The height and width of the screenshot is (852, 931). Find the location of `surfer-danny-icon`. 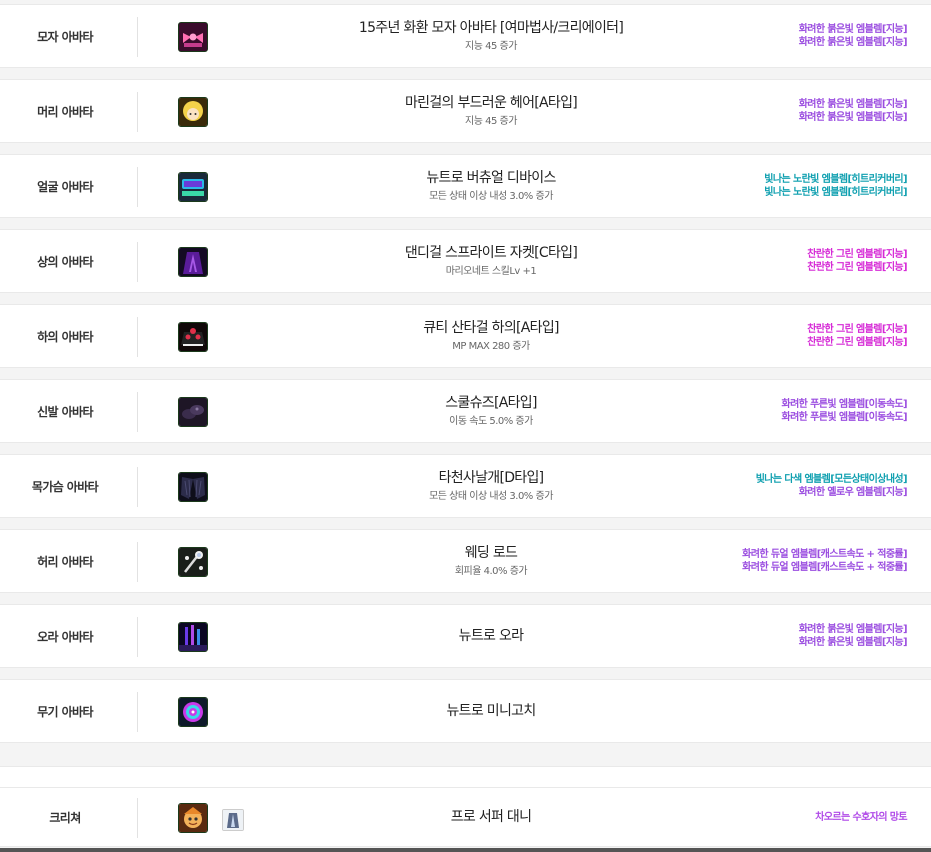

surfer-danny-icon is located at coordinates (193, 818).